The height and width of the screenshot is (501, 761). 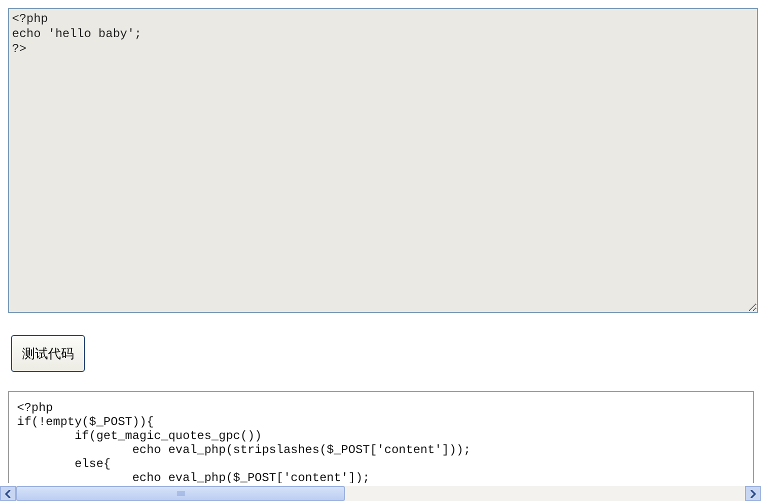 What do you see at coordinates (301, 450) in the screenshot?
I see `code-line: echo eval_php(stripslashes($_POST['content']));` at bounding box center [301, 450].